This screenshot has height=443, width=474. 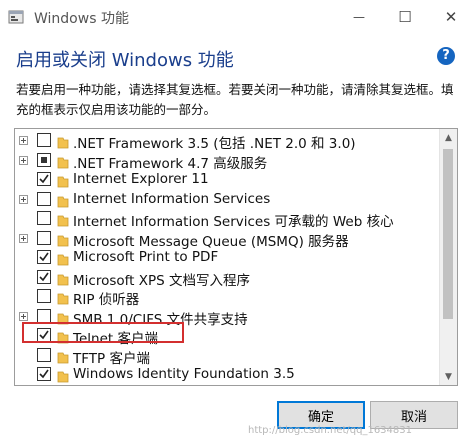 I want to click on minimize-button: —, so click(x=359, y=17).